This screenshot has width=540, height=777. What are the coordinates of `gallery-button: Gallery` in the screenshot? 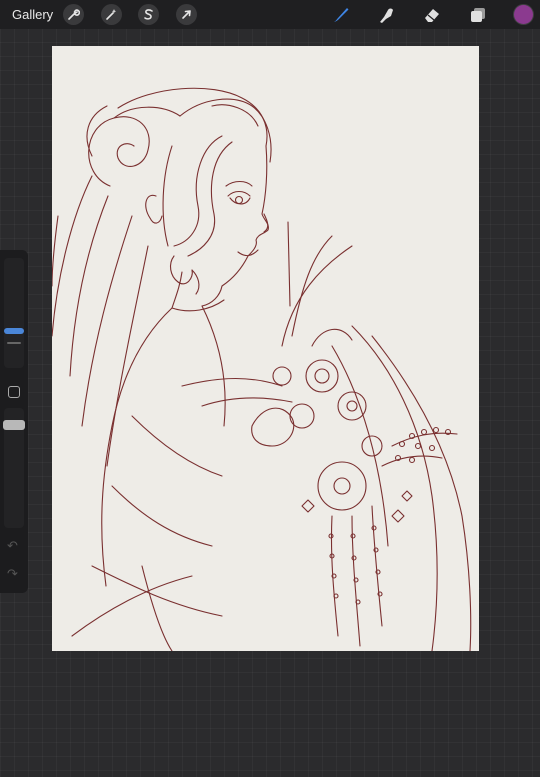 It's located at (32, 14).